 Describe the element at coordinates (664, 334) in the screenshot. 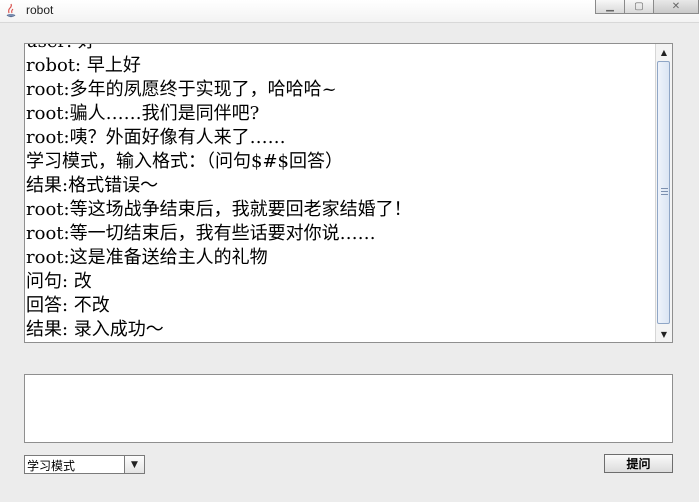

I see `scroll-down-icon: ▼` at that location.